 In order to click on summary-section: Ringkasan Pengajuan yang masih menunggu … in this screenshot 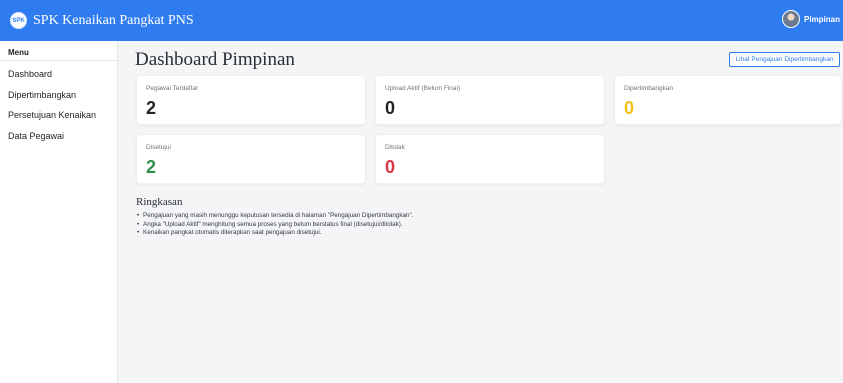, I will do `click(486, 217)`.